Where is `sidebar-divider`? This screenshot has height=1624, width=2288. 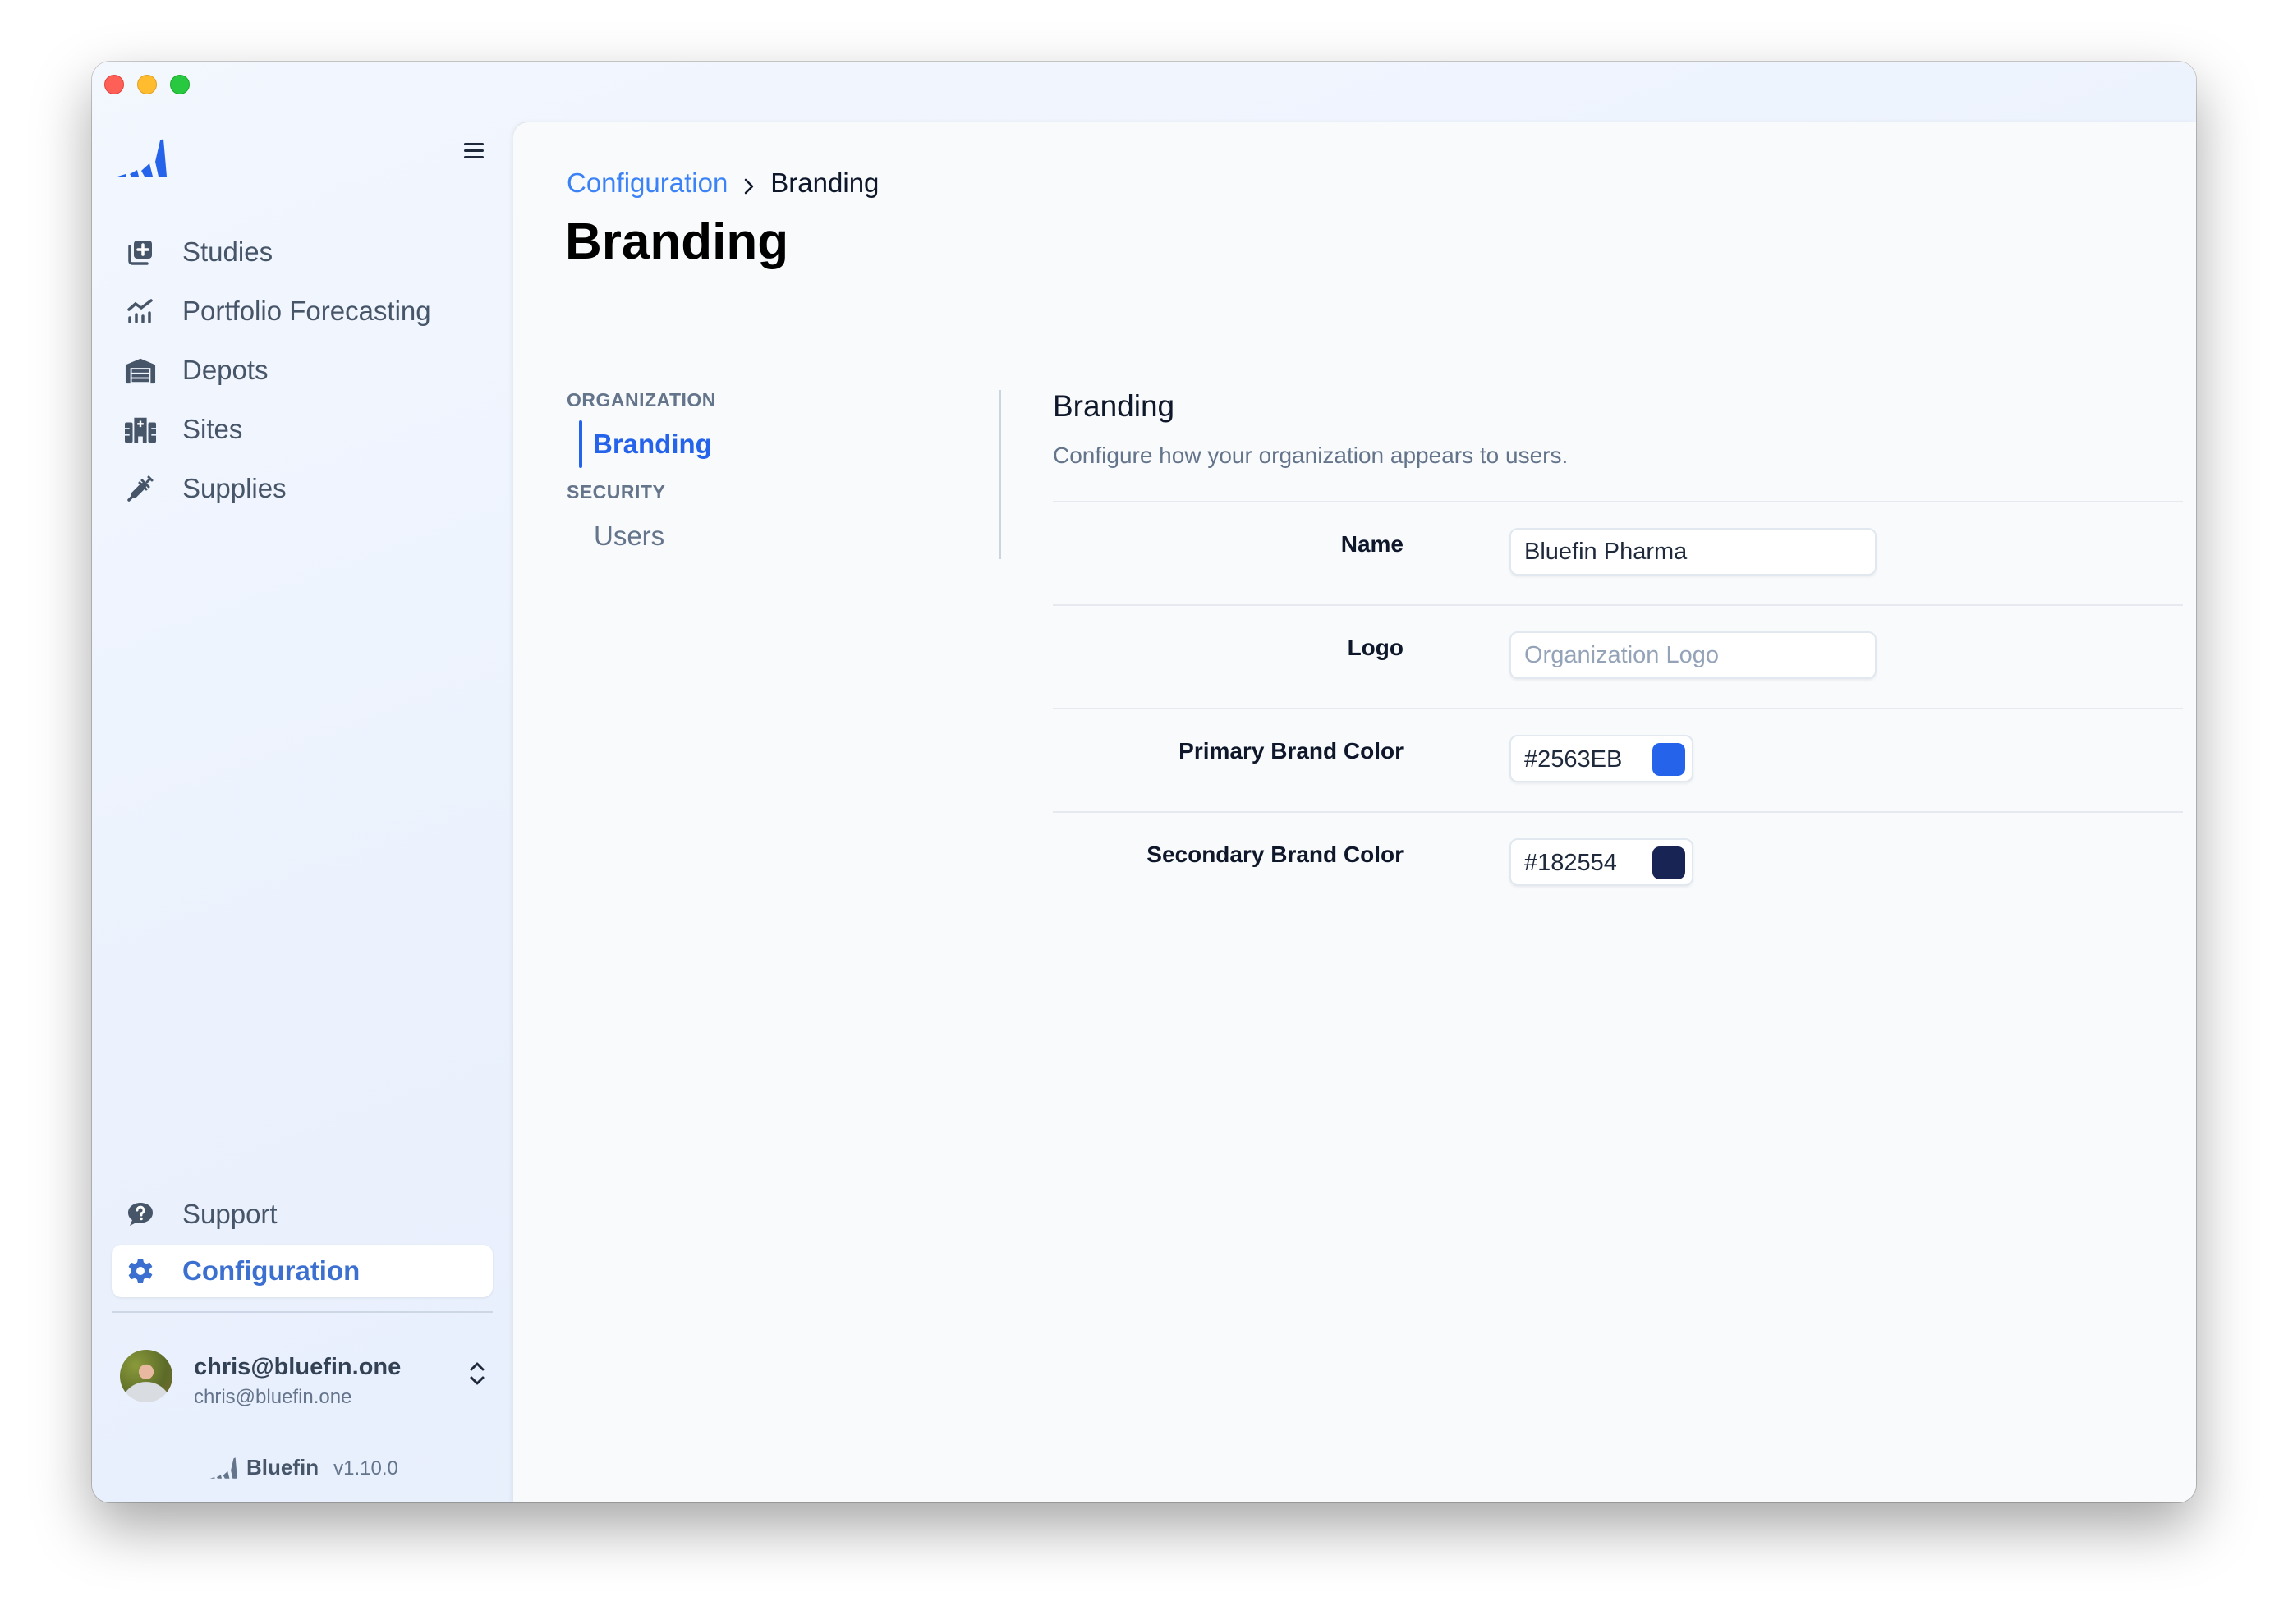 sidebar-divider is located at coordinates (302, 1312).